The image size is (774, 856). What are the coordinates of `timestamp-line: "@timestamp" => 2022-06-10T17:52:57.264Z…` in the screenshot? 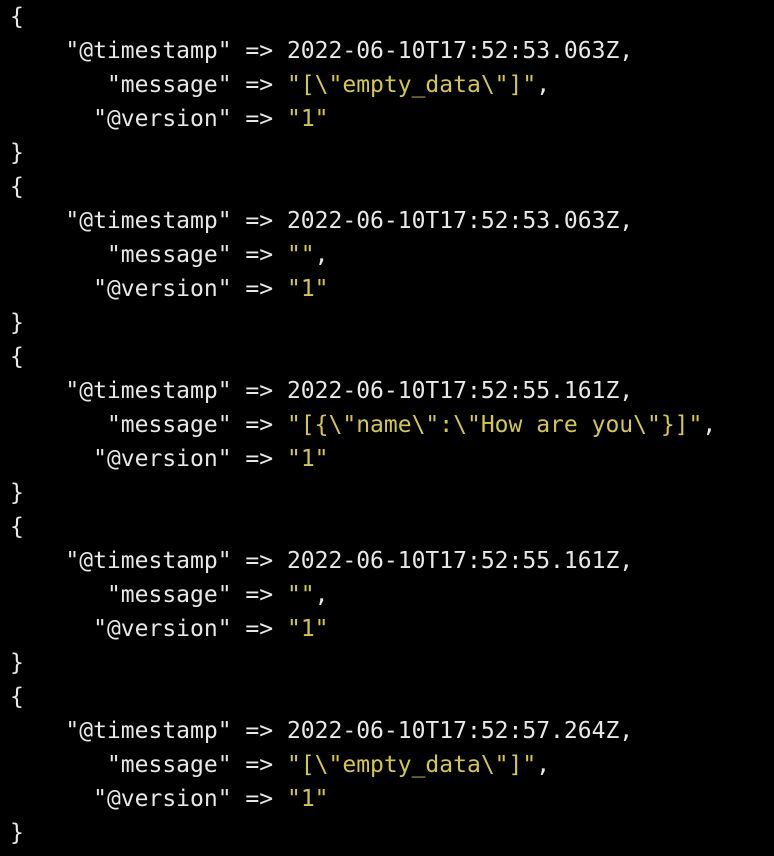 It's located at (321, 731).